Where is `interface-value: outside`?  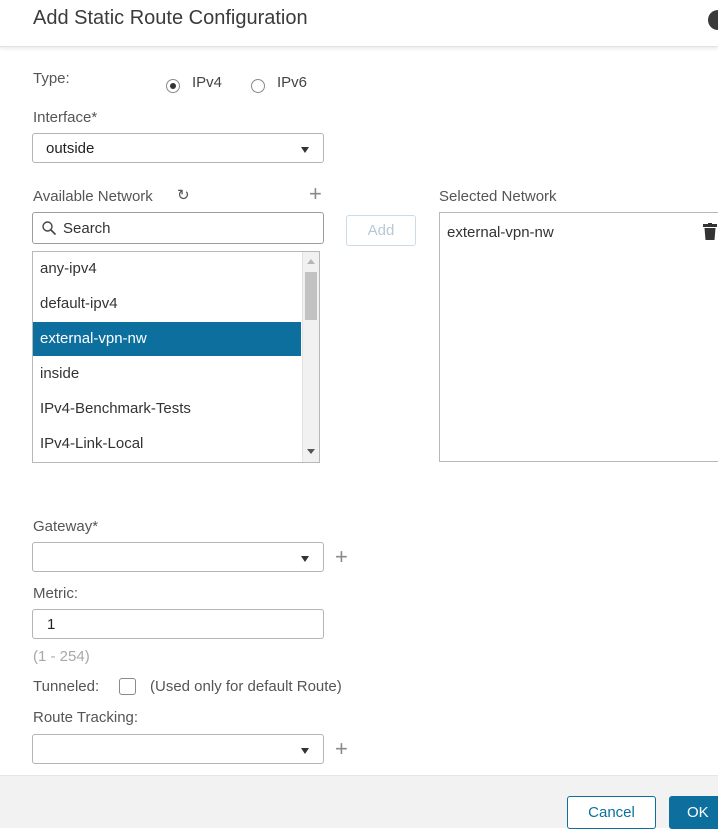
interface-value: outside is located at coordinates (70, 148).